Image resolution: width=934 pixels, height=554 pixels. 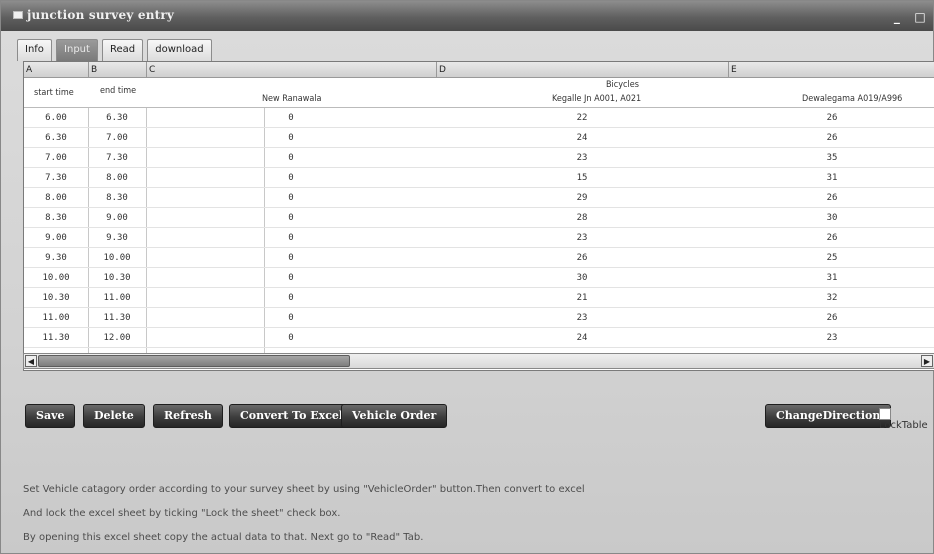 What do you see at coordinates (117, 258) in the screenshot?
I see `cell-end-time: 10.00` at bounding box center [117, 258].